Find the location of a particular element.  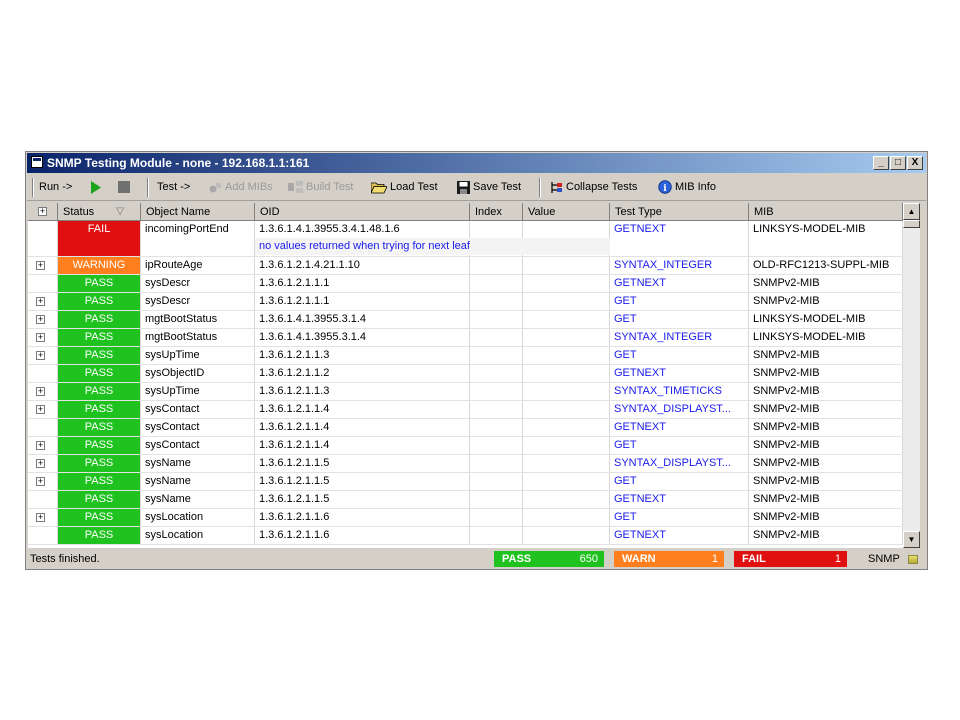

save-test-button: Save Test is located at coordinates (489, 187).